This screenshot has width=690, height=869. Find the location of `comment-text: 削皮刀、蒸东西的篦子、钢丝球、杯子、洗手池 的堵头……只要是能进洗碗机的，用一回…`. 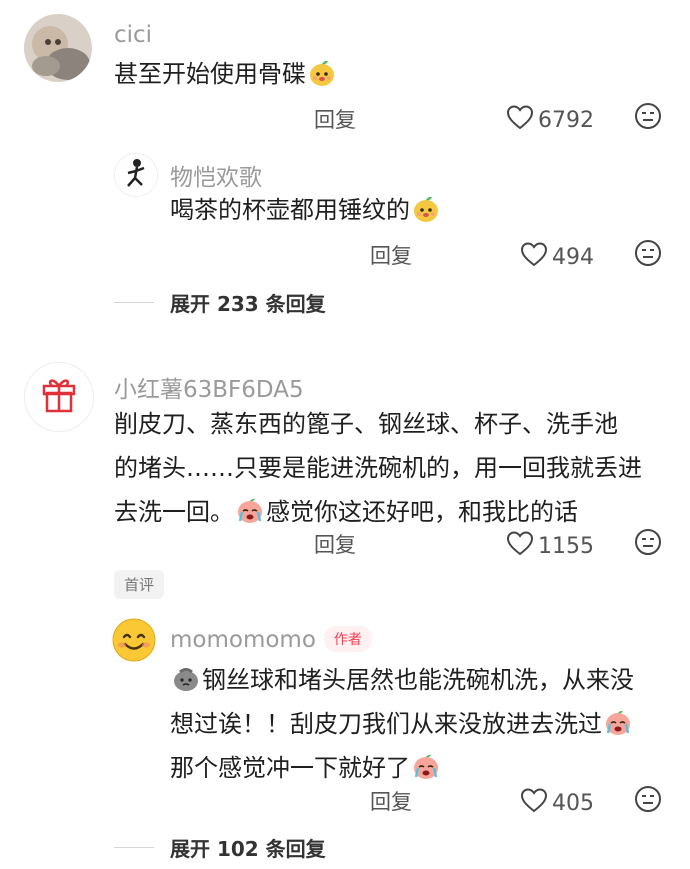

comment-text: 削皮刀、蒸东西的篦子、钢丝球、杯子、洗手池 的堵头……只要是能进洗碗机的，用一回… is located at coordinates (378, 468).